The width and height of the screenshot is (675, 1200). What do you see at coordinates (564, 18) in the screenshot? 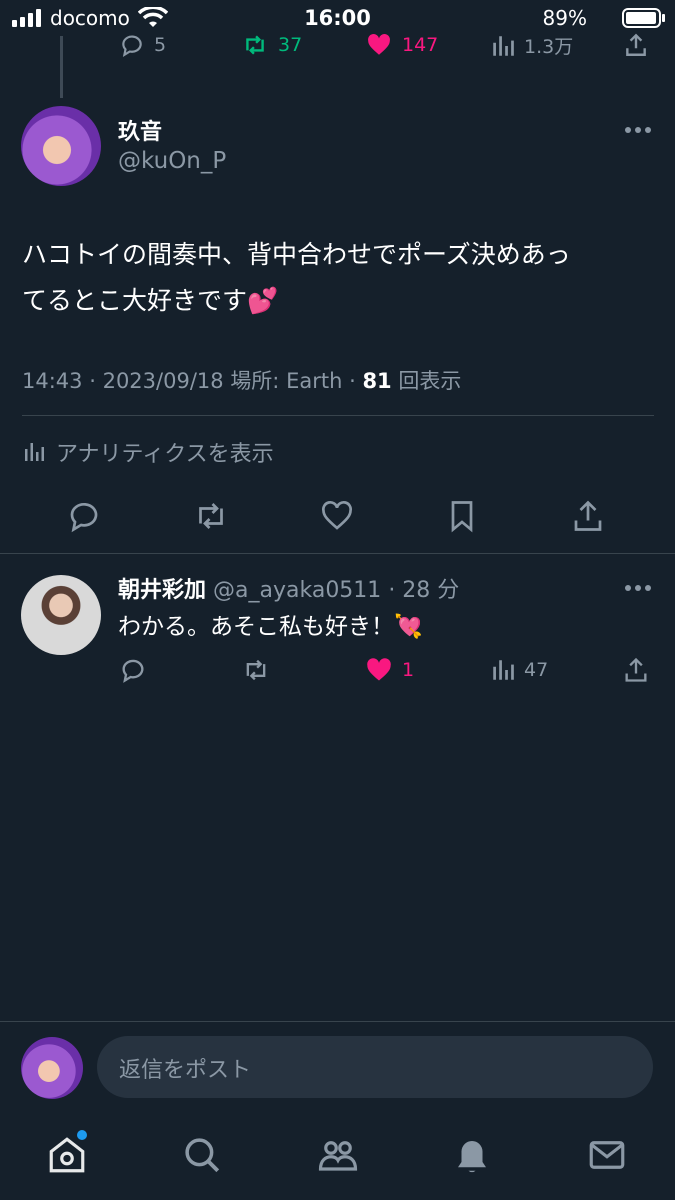
I see `battery-percent: 89%` at bounding box center [564, 18].